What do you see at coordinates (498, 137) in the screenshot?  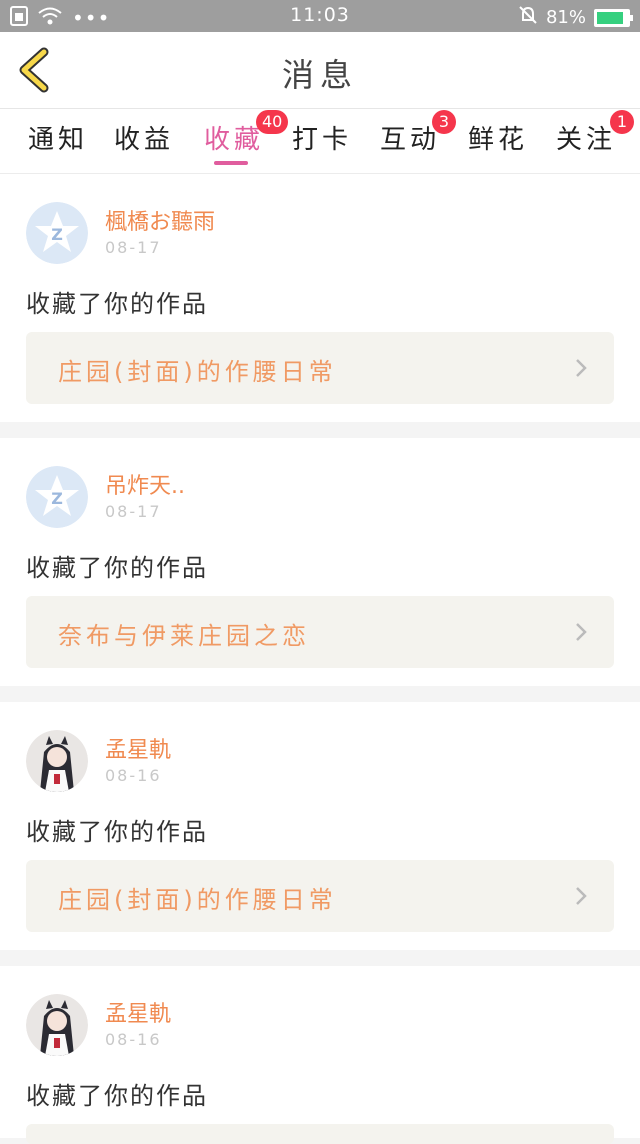 I see `tab-flowers: 鲜花` at bounding box center [498, 137].